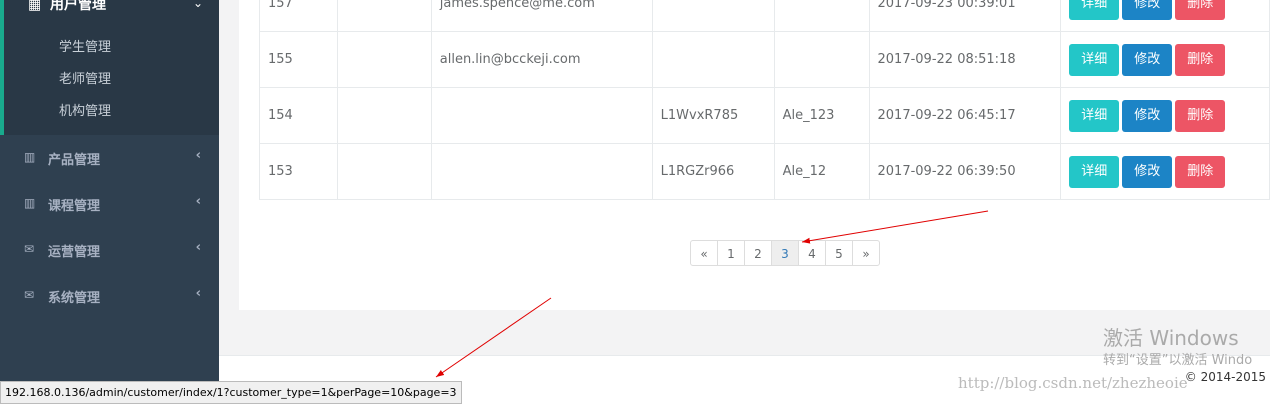 The width and height of the screenshot is (1270, 404). What do you see at coordinates (965, 59) in the screenshot?
I see `cell-time: 2017-09-22 08:51:18` at bounding box center [965, 59].